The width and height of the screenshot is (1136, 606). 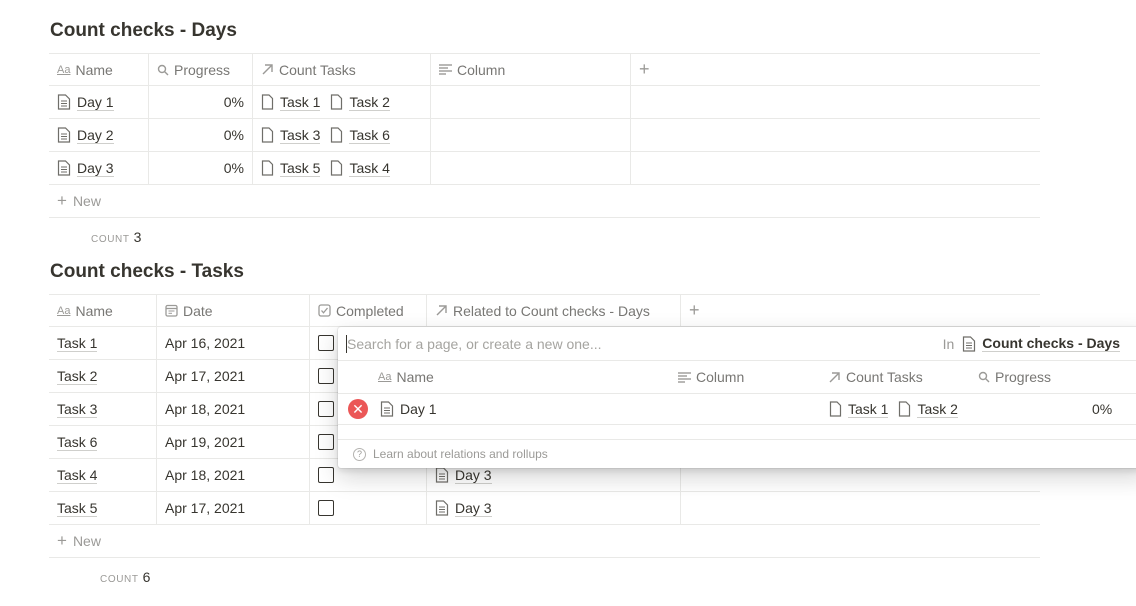 I want to click on row-date: Apr 19, 2021, so click(x=233, y=442).